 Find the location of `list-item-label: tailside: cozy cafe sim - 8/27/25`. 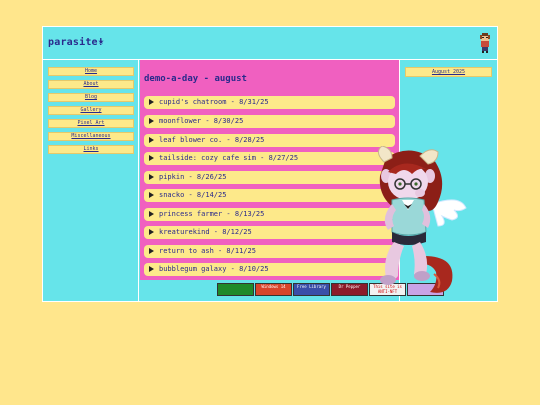

list-item-label: tailside: cozy cafe sim - 8/27/25 is located at coordinates (229, 158).